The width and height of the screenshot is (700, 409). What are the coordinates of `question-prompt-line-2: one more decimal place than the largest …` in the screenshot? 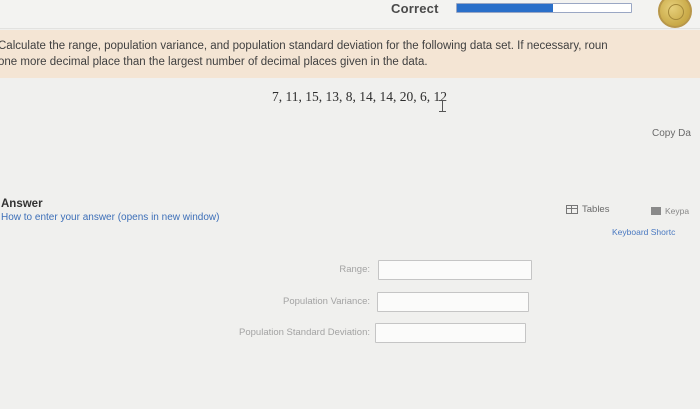 It's located at (214, 62).